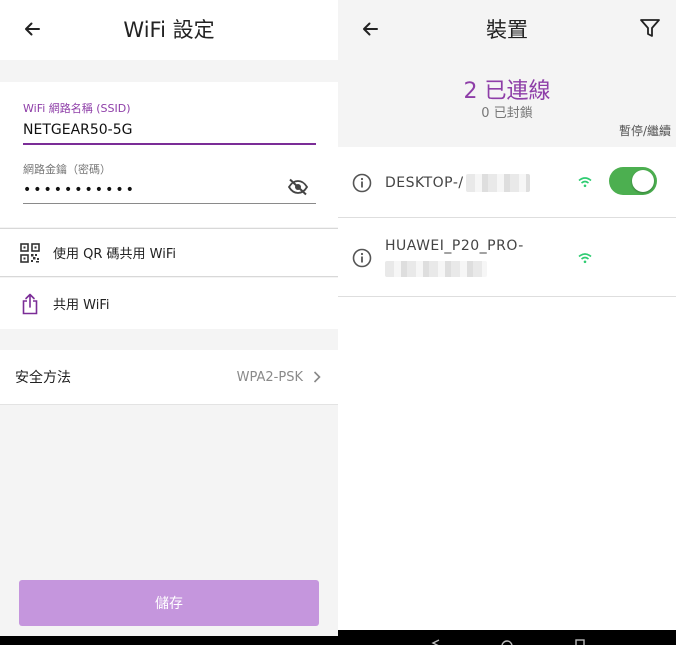 This screenshot has height=645, width=676. I want to click on visibility-off-icon, so click(298, 187).